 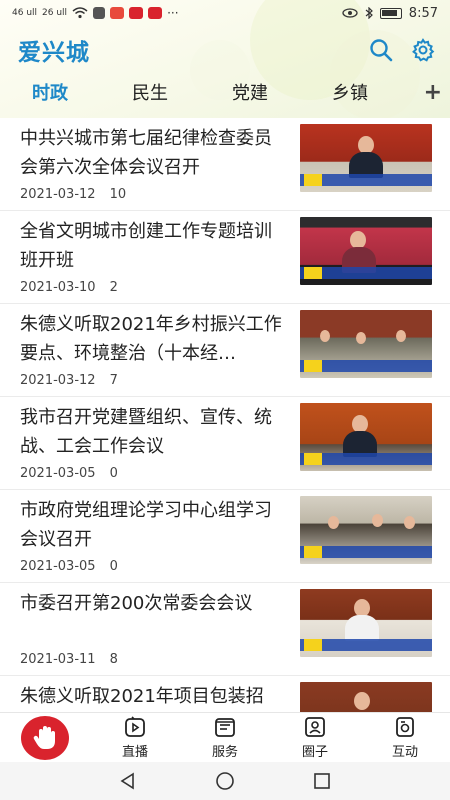 What do you see at coordinates (224, 752) in the screenshot?
I see `nav-service-label: 服务` at bounding box center [224, 752].